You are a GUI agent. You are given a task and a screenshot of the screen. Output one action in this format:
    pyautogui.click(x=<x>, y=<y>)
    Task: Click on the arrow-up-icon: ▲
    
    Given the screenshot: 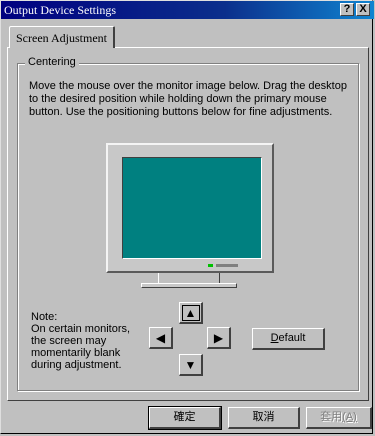 What is the action you would take?
    pyautogui.click(x=190, y=312)
    